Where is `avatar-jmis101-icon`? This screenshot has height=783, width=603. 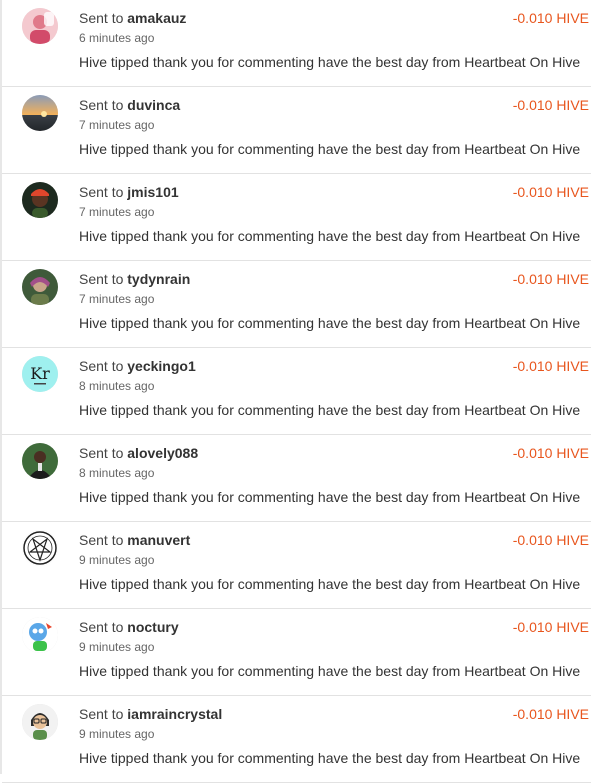
avatar-jmis101-icon is located at coordinates (40, 200).